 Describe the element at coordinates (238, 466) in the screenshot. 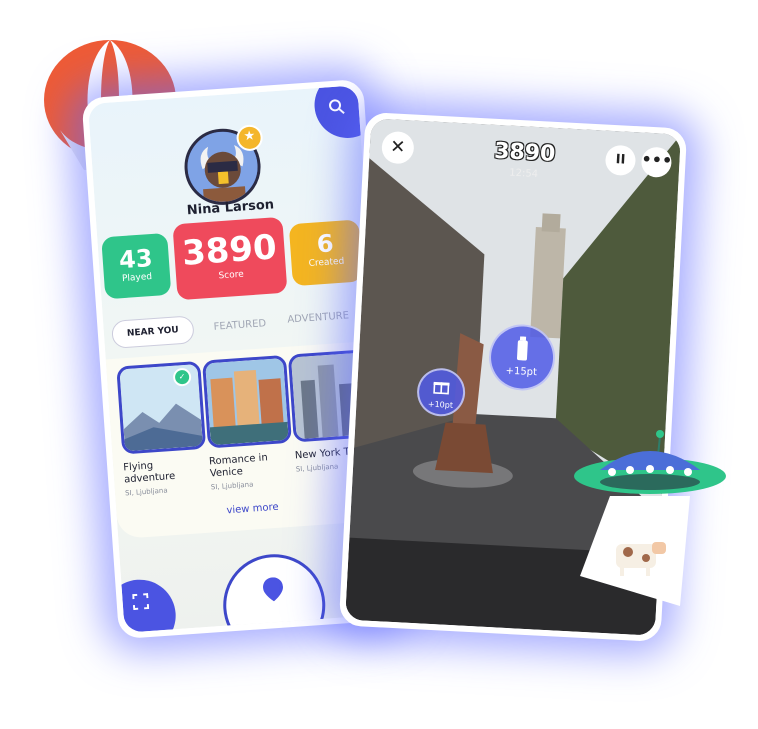

I see `card-title: Romance in Venice` at that location.